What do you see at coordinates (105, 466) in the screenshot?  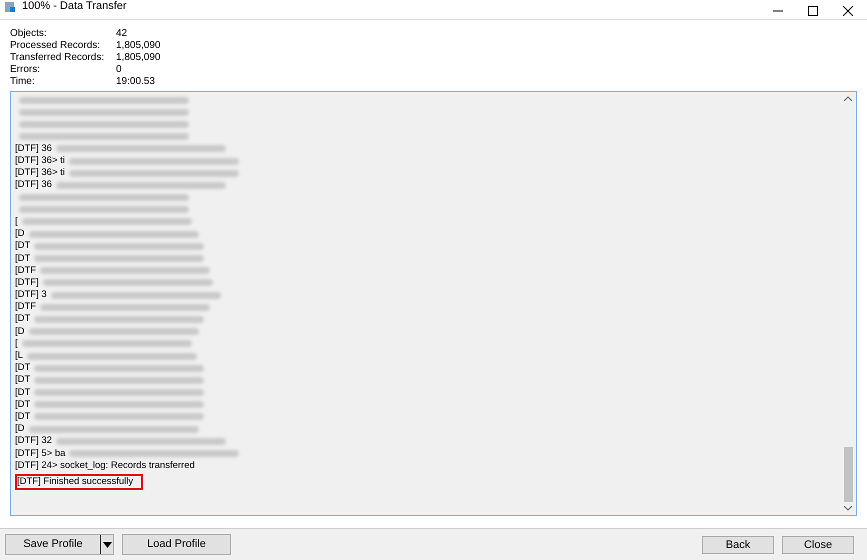 I see `log-line: [DTF] 24> socket_log: Records transferred` at bounding box center [105, 466].